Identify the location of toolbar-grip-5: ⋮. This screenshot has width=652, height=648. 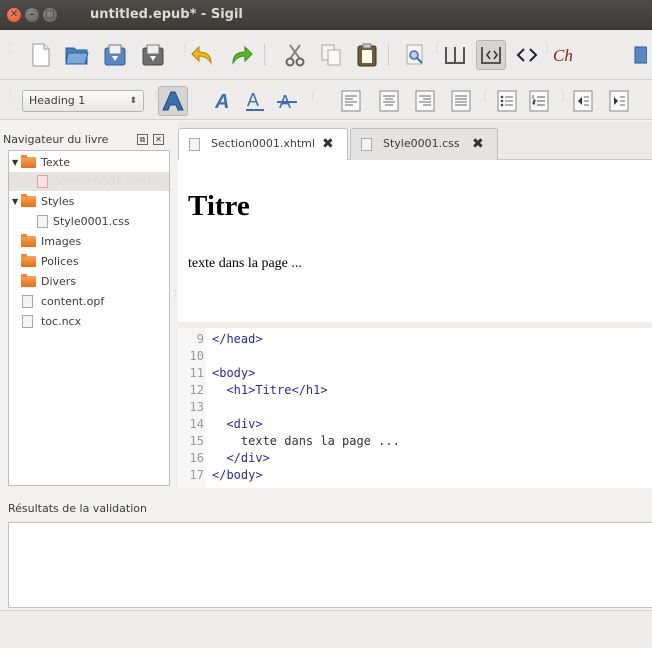
(10, 96).